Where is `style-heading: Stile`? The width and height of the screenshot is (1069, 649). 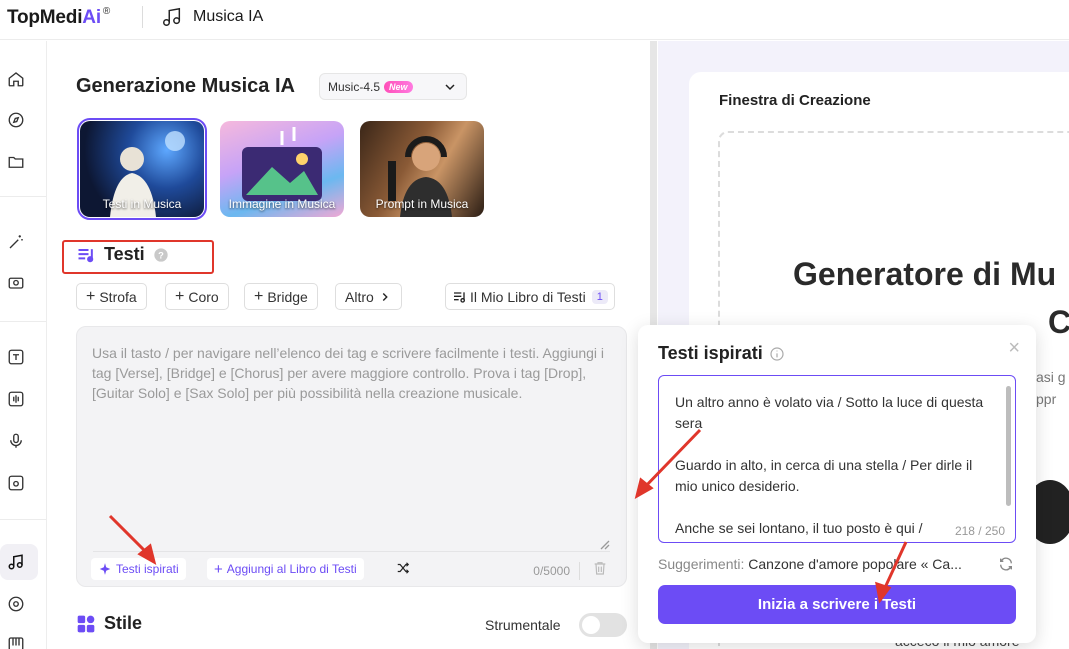
style-heading: Stile is located at coordinates (109, 623).